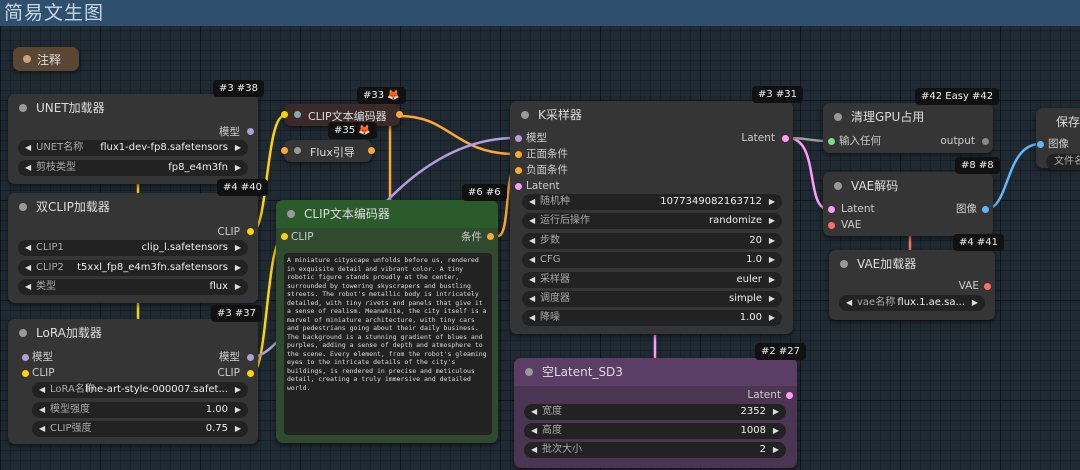 Image resolution: width=1080 pixels, height=470 pixels. I want to click on batch-size-input: ◀ 批次大小 2 ▶, so click(655, 450).